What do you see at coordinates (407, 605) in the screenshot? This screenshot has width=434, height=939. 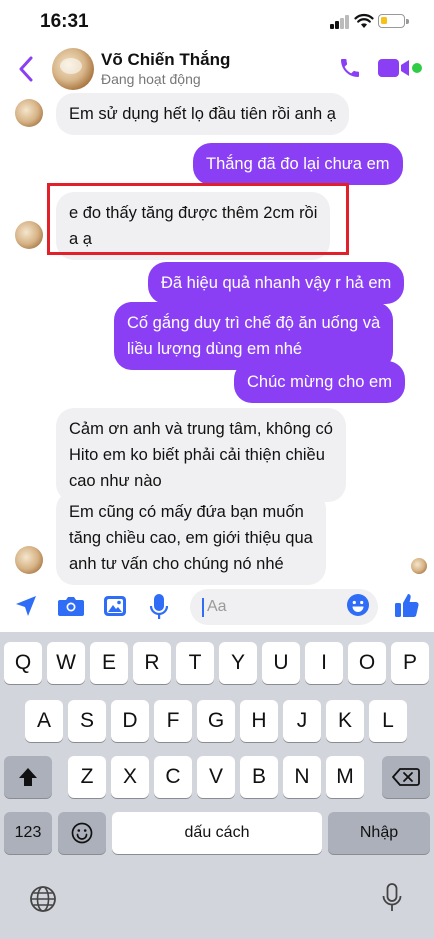 I see `thumbs-up-icon` at bounding box center [407, 605].